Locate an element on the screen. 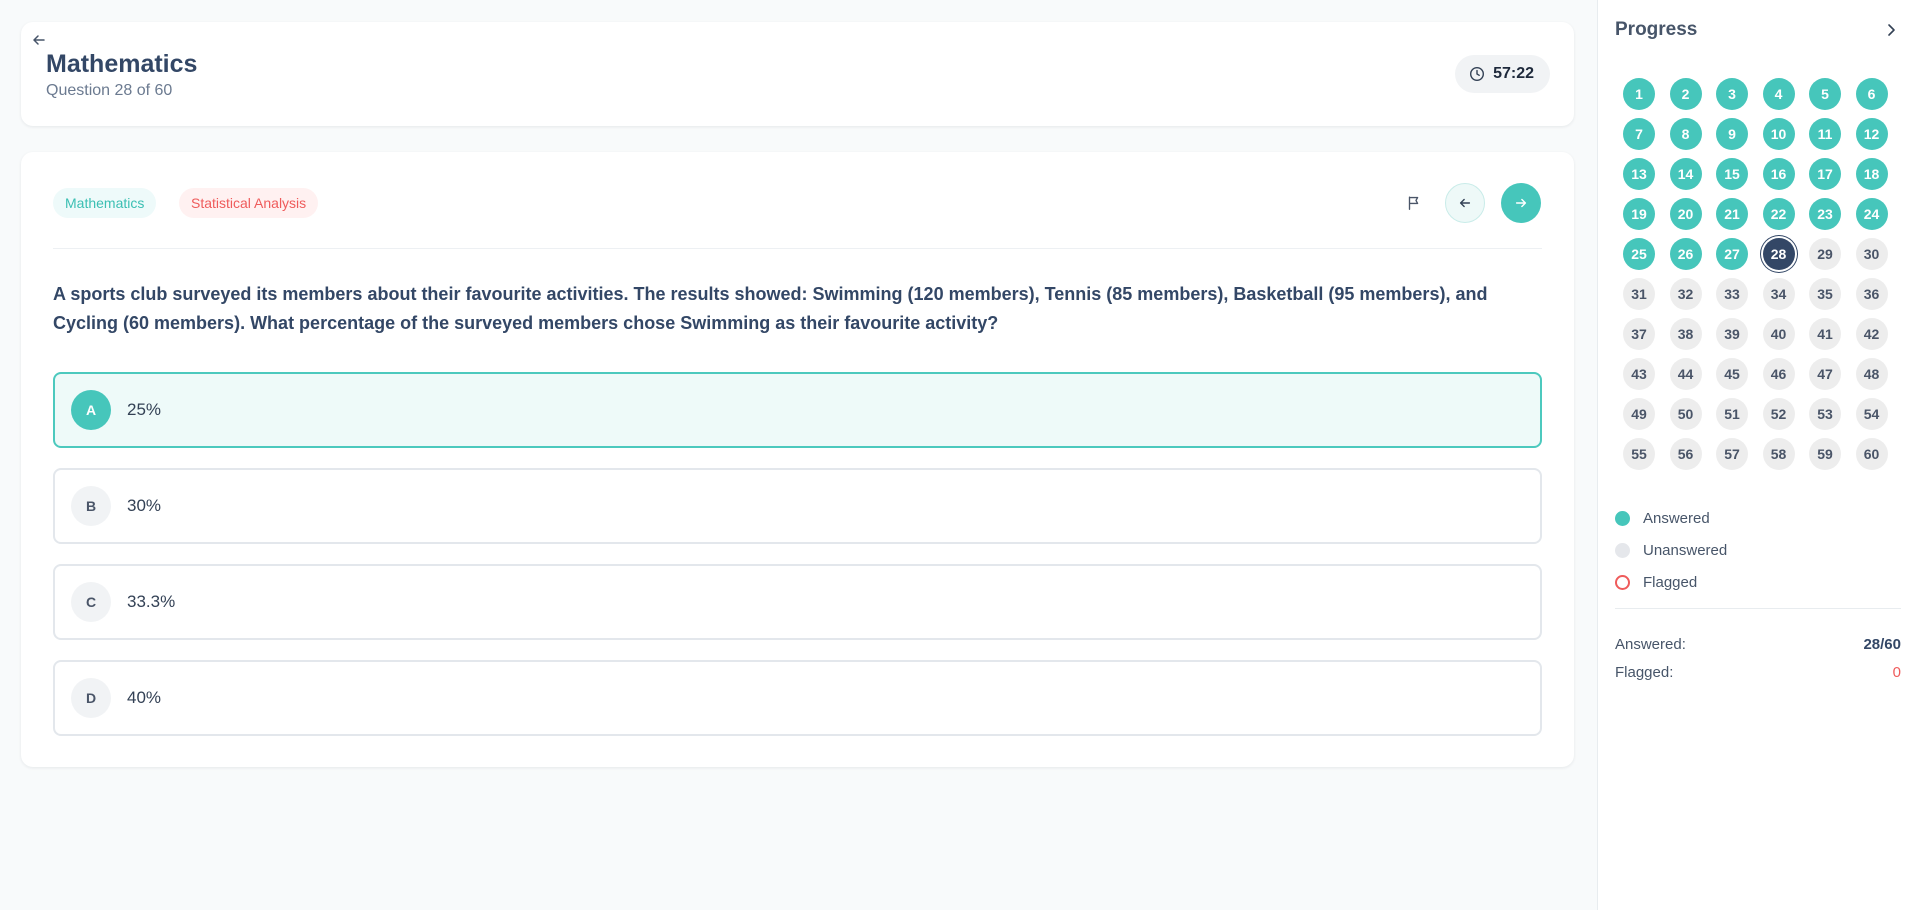  question-nav-button: 18 is located at coordinates (1871, 174).